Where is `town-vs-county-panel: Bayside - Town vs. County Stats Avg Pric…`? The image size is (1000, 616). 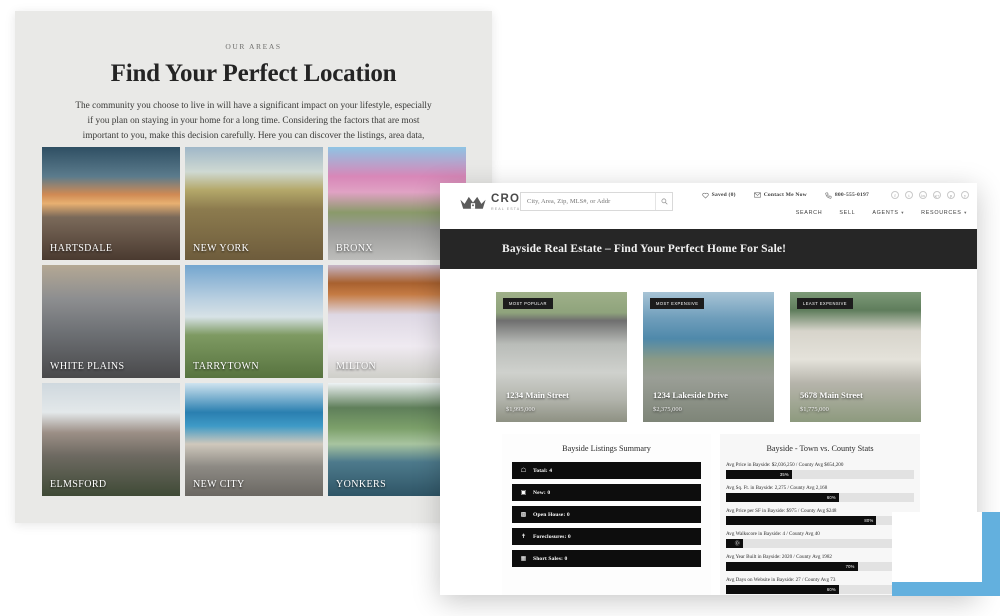
town-vs-county-panel: Bayside - Town vs. County Stats Avg Pric… is located at coordinates (820, 514).